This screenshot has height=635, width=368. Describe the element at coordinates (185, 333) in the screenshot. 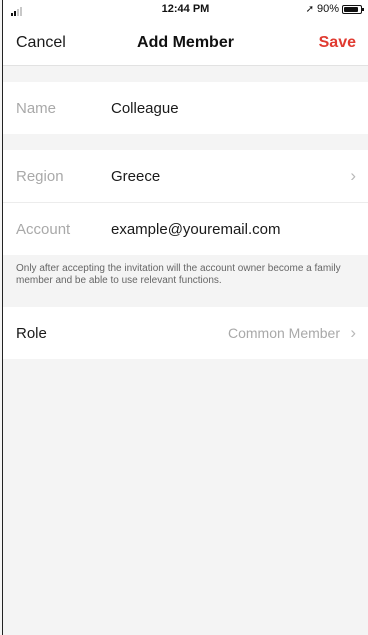

I see `role-row: Role Common Member ›` at that location.